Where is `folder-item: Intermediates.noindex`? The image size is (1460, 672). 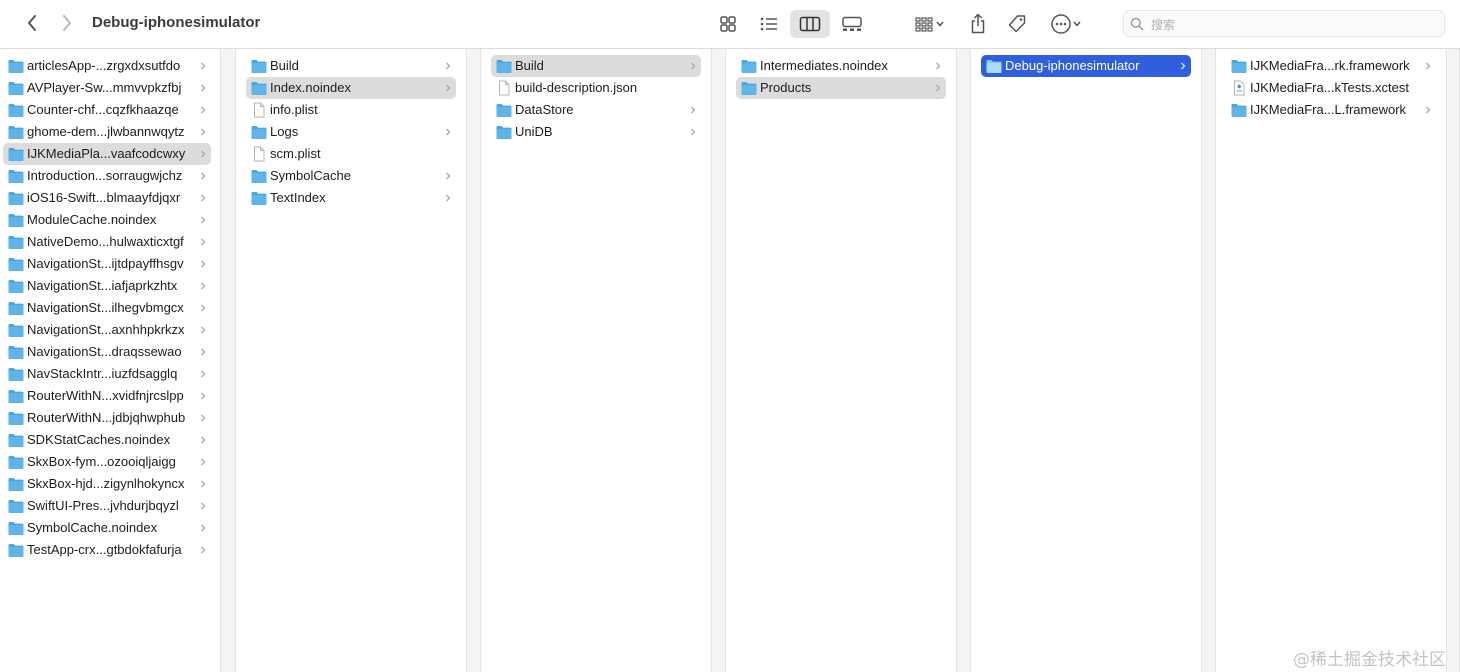 folder-item: Intermediates.noindex is located at coordinates (841, 66).